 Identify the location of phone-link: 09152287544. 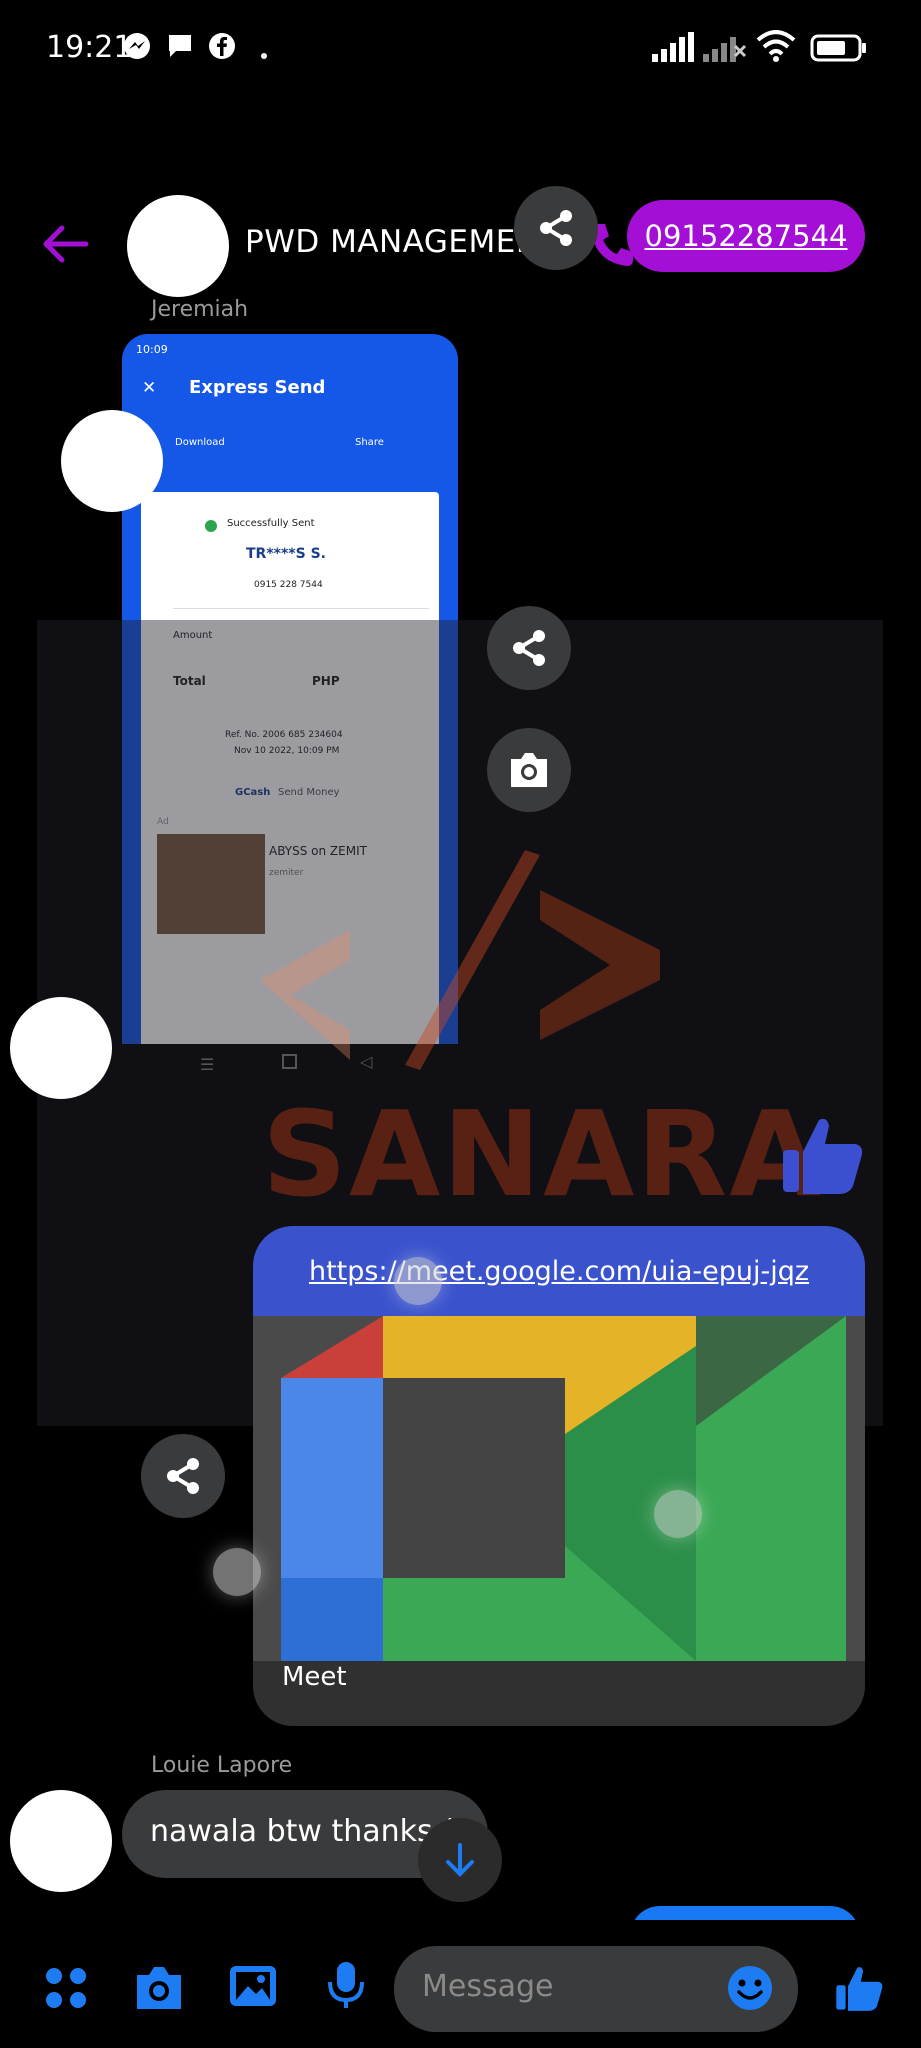
(746, 236).